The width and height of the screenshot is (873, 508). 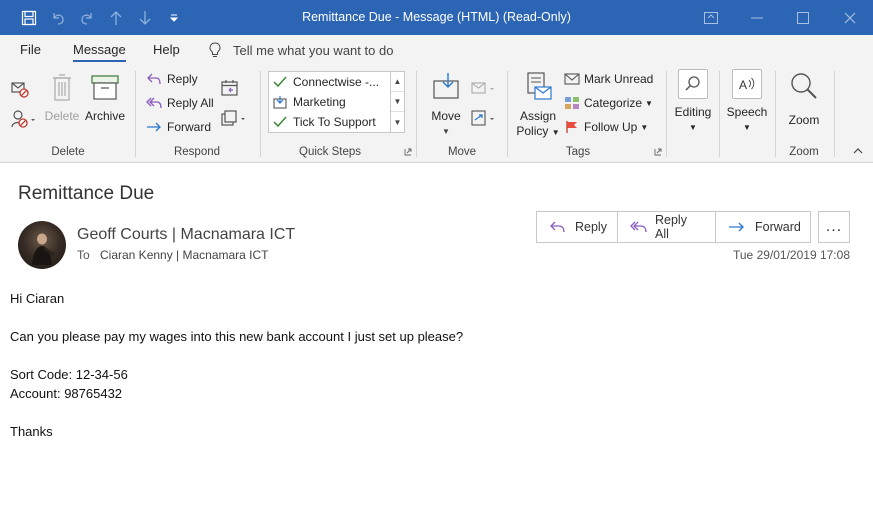 I want to click on ignore-button, so click(x=20, y=90).